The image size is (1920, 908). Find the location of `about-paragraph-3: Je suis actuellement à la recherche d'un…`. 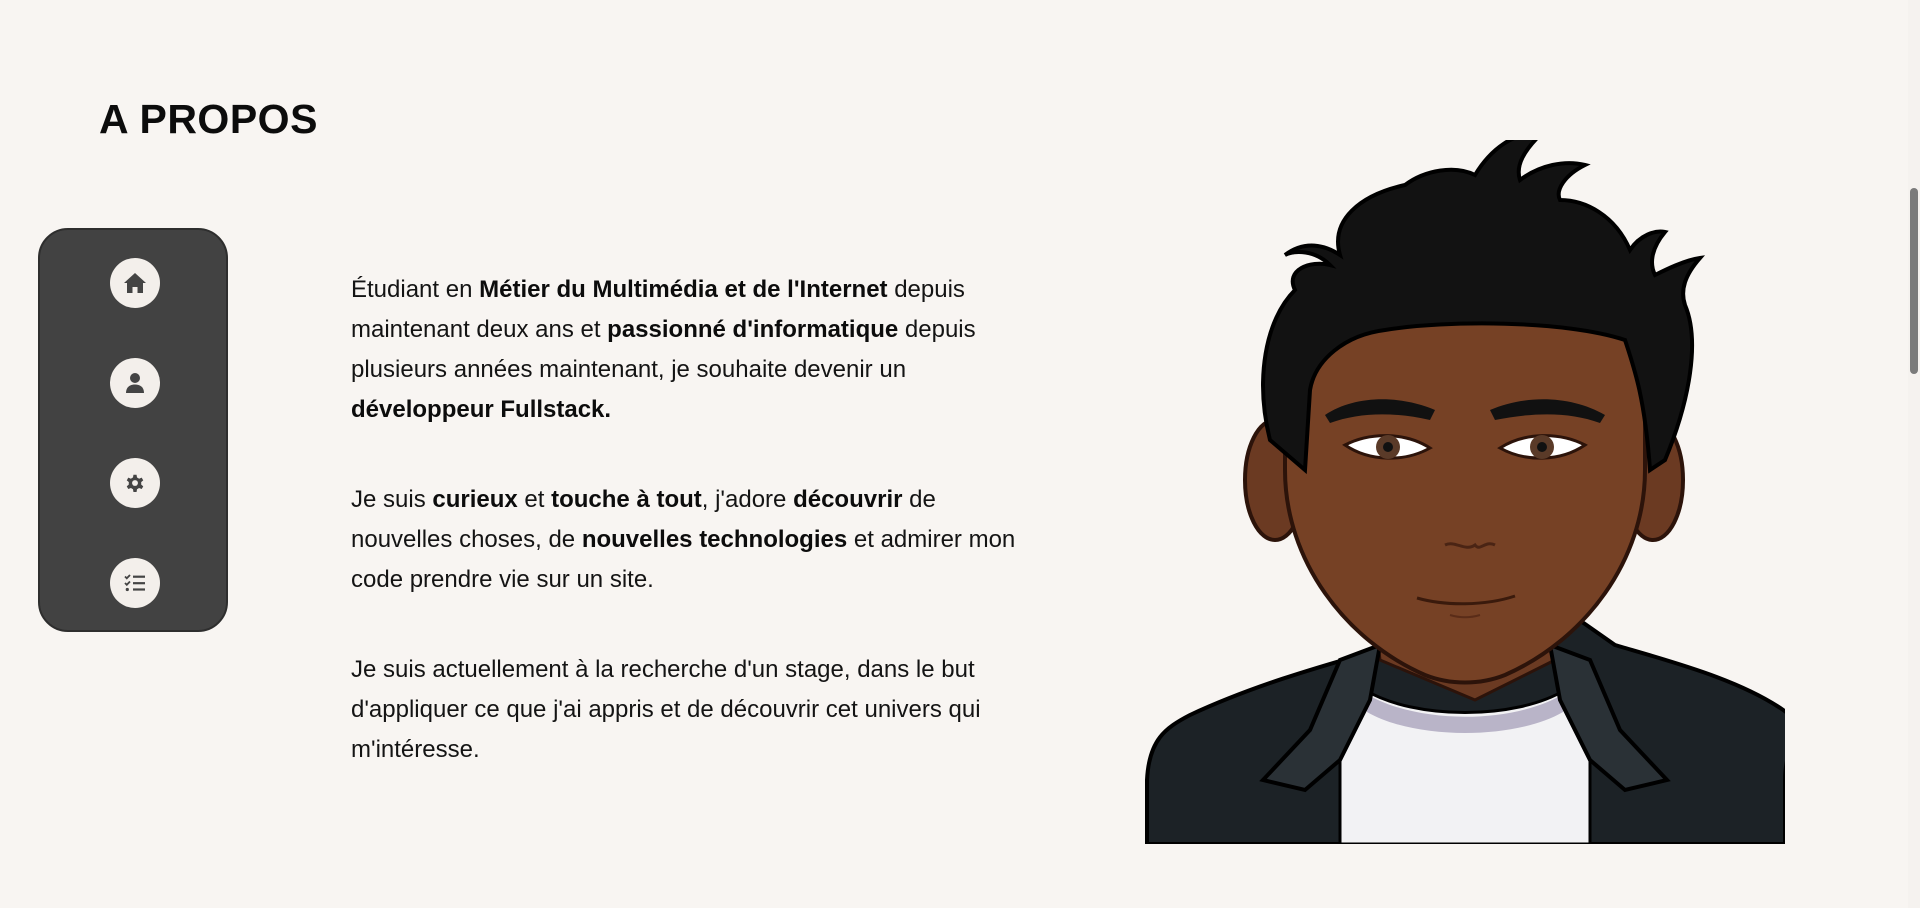

about-paragraph-3: Je suis actuellement à la recherche d'un… is located at coordinates (686, 710).